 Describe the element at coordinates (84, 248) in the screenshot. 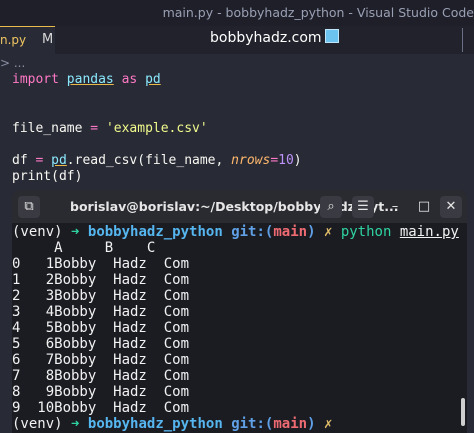

I see `dataframe-header: A B C` at that location.